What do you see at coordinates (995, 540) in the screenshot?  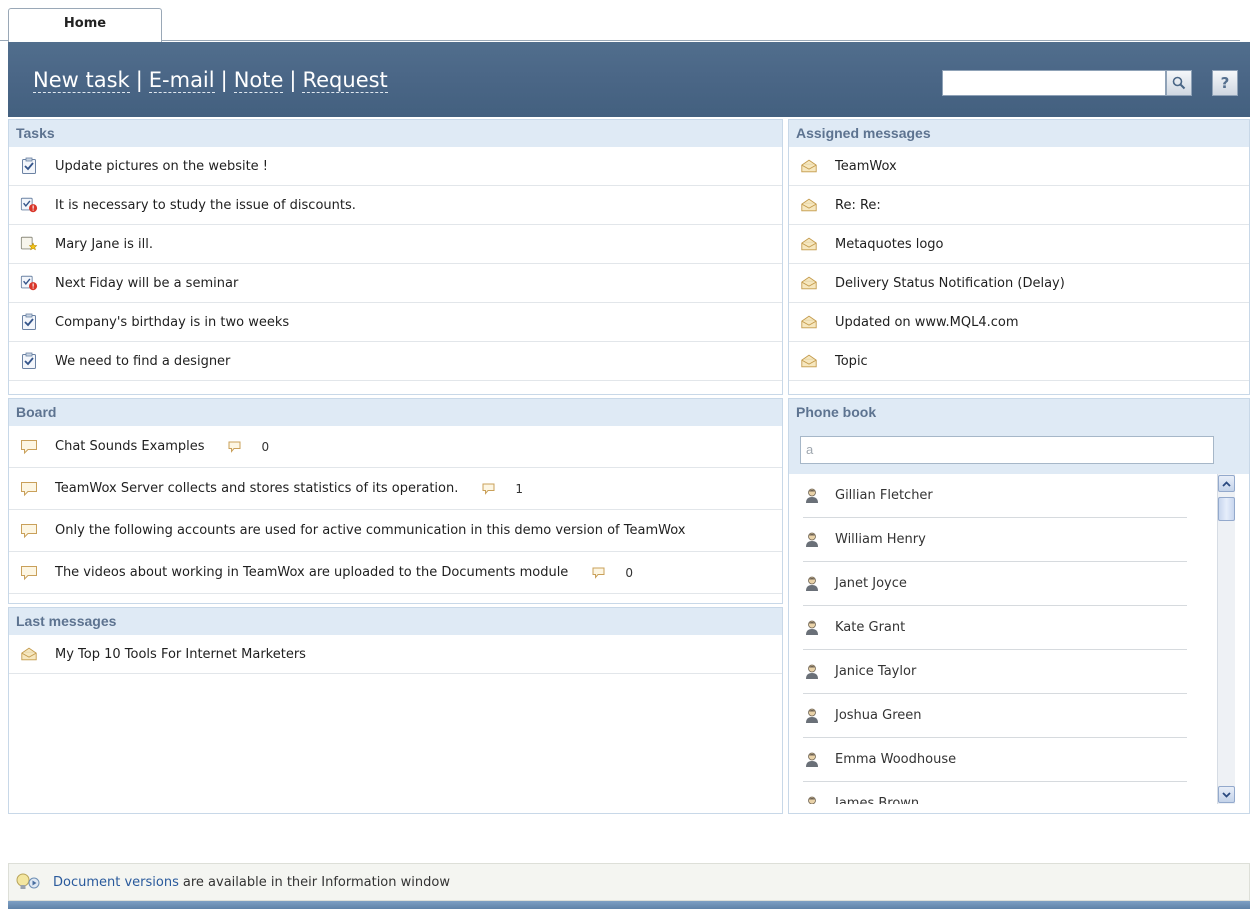 I see `contact-item: William Henry` at bounding box center [995, 540].